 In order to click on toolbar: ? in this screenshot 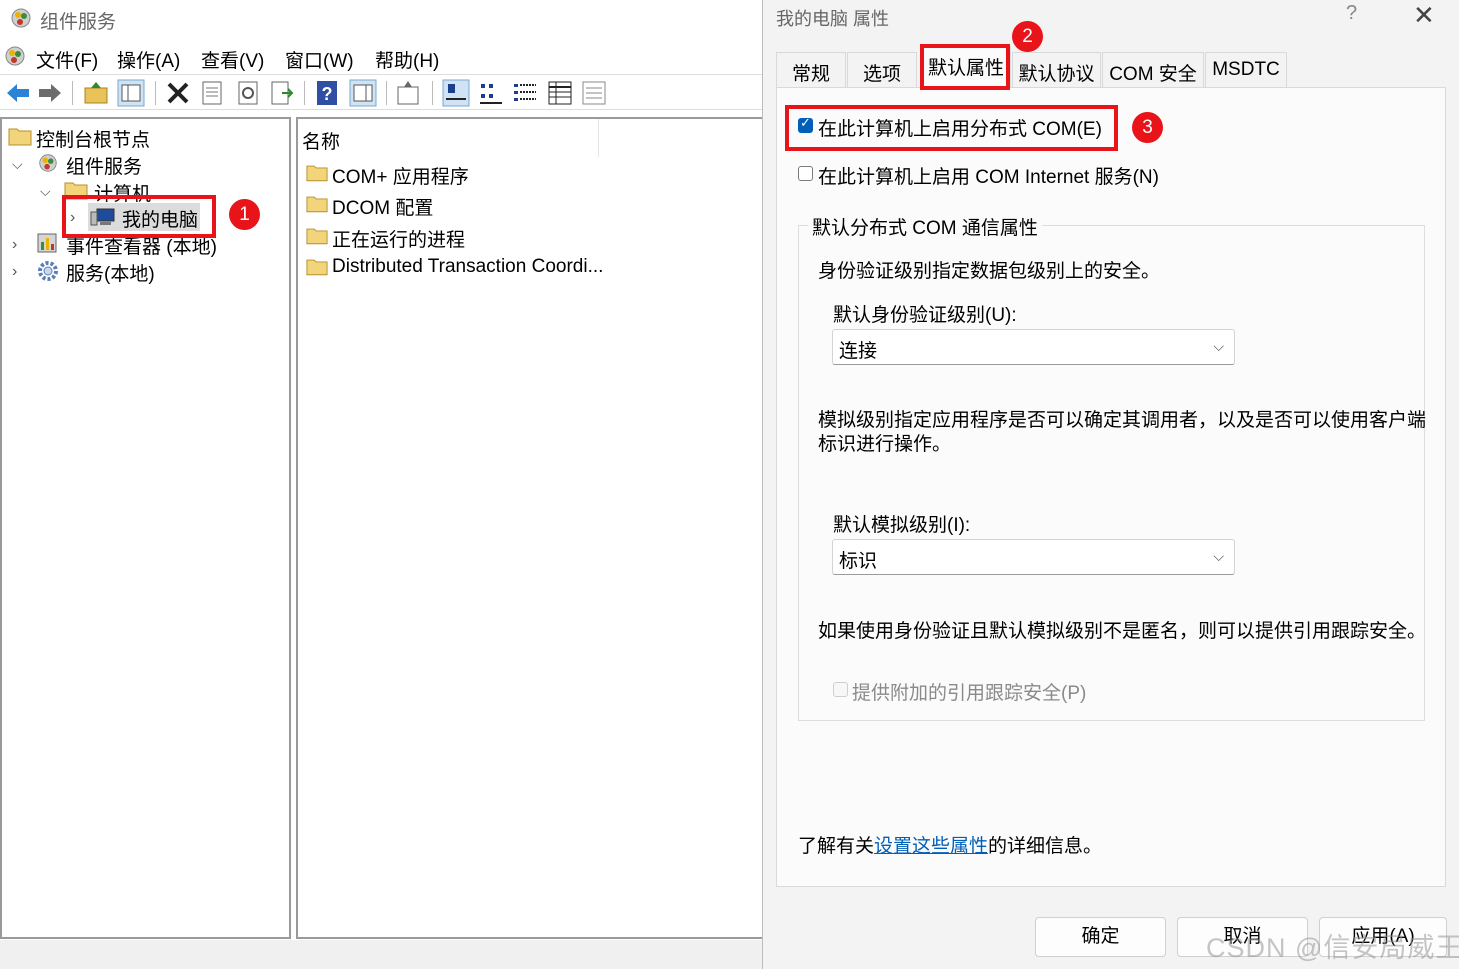, I will do `click(385, 92)`.